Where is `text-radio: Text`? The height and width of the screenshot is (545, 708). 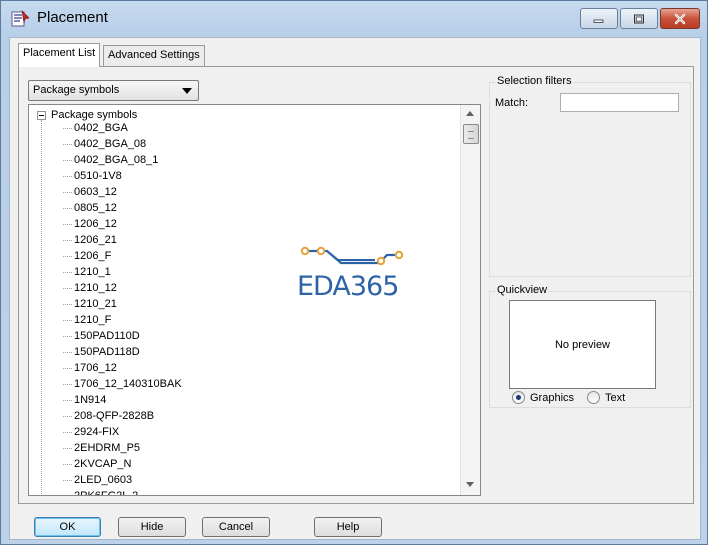
text-radio: Text is located at coordinates (606, 397).